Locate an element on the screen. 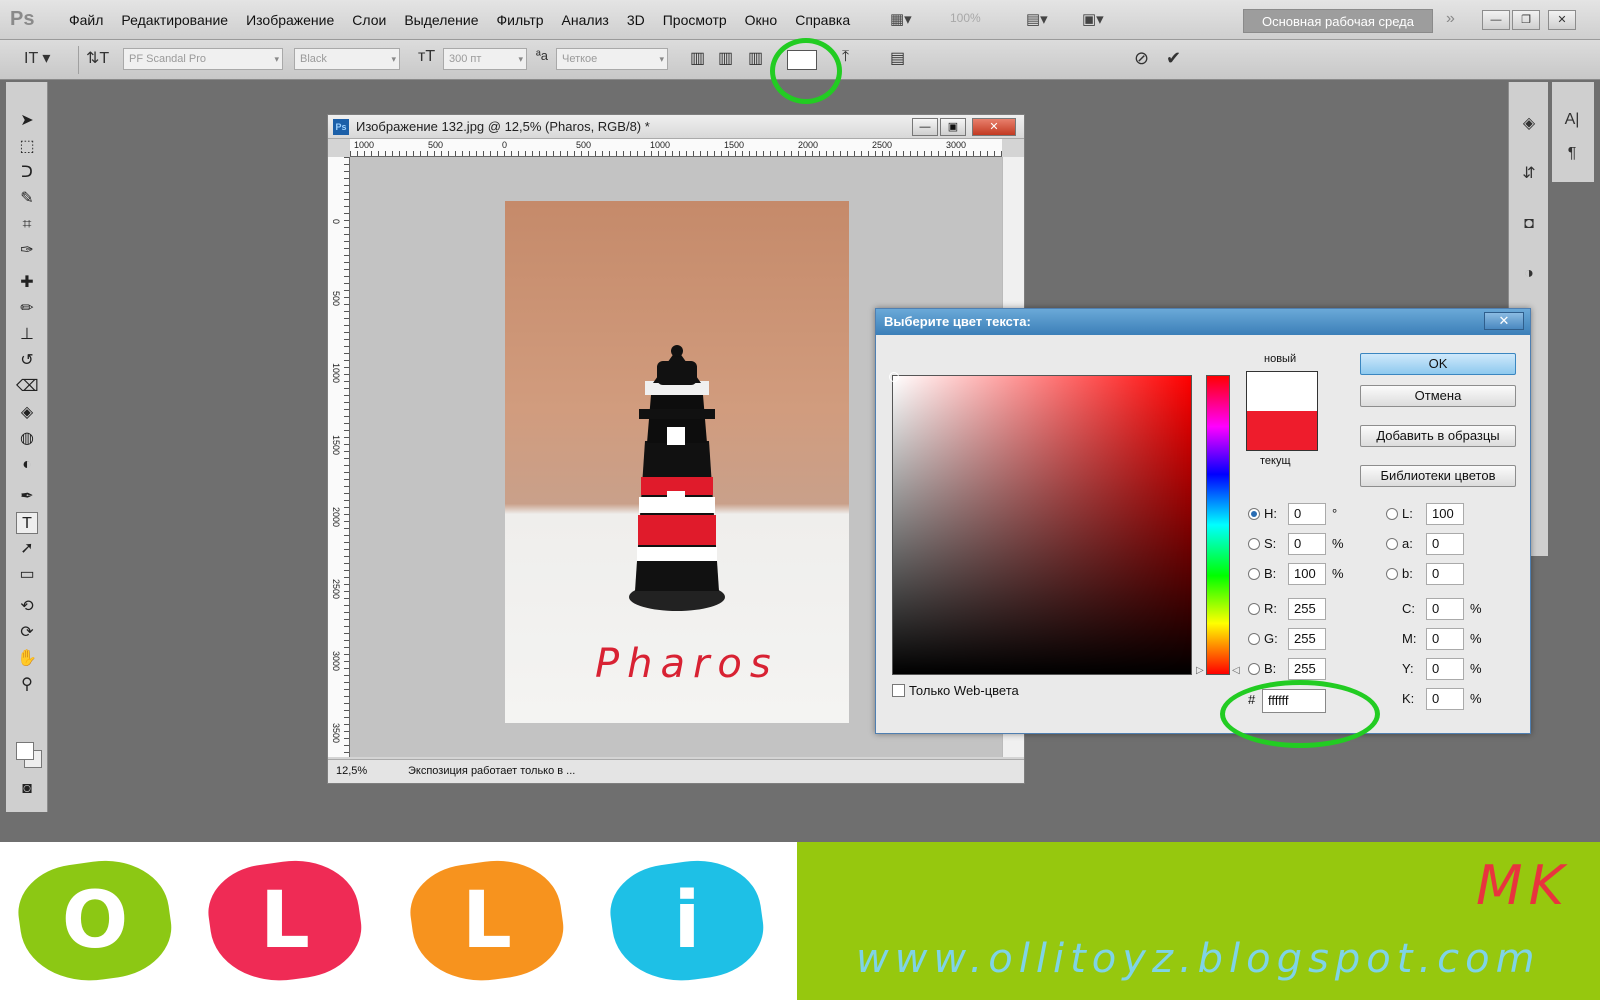 This screenshot has height=1000, width=1600. adjustments-icon: ◑ is located at coordinates (1529, 274).